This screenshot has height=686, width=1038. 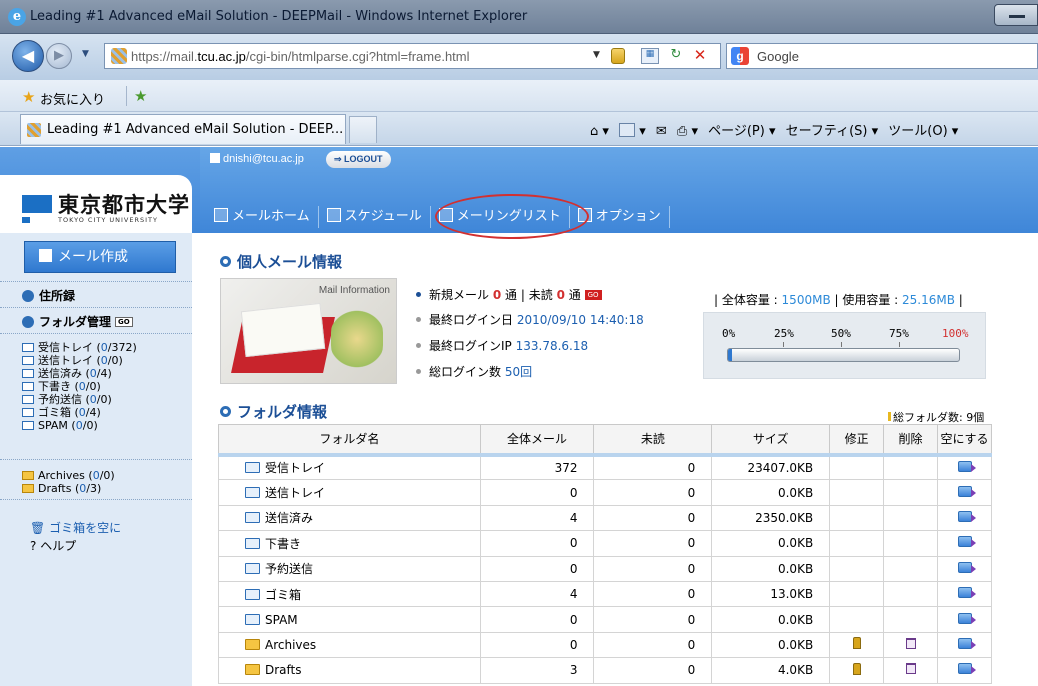 I want to click on new-tab-button, so click(x=363, y=129).